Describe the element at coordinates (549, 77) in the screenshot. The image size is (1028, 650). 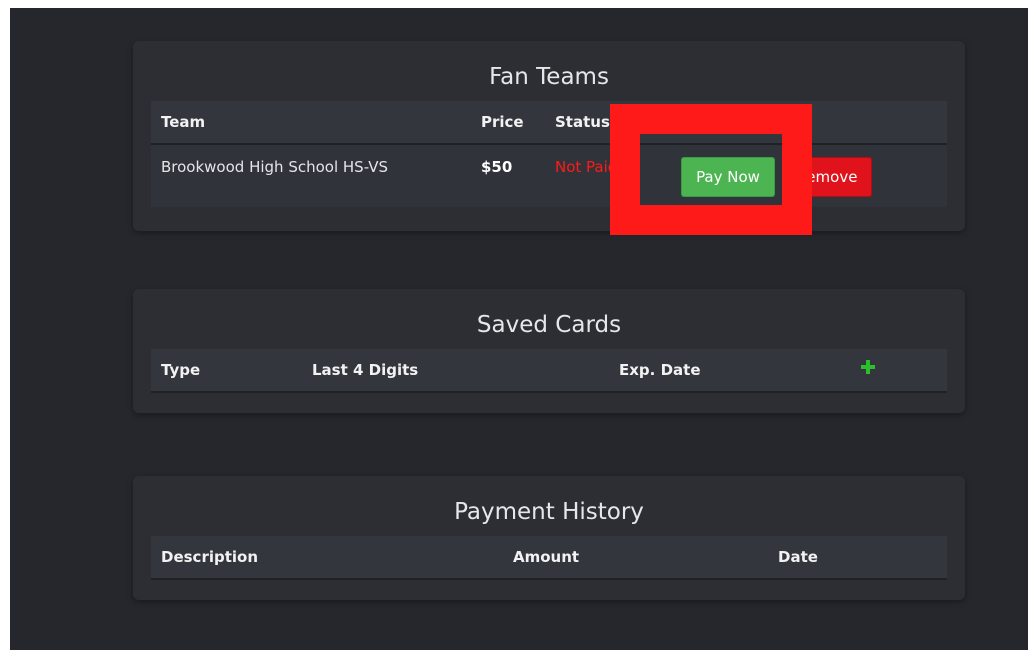
I see `fan-teams-title: Fan Teams` at that location.